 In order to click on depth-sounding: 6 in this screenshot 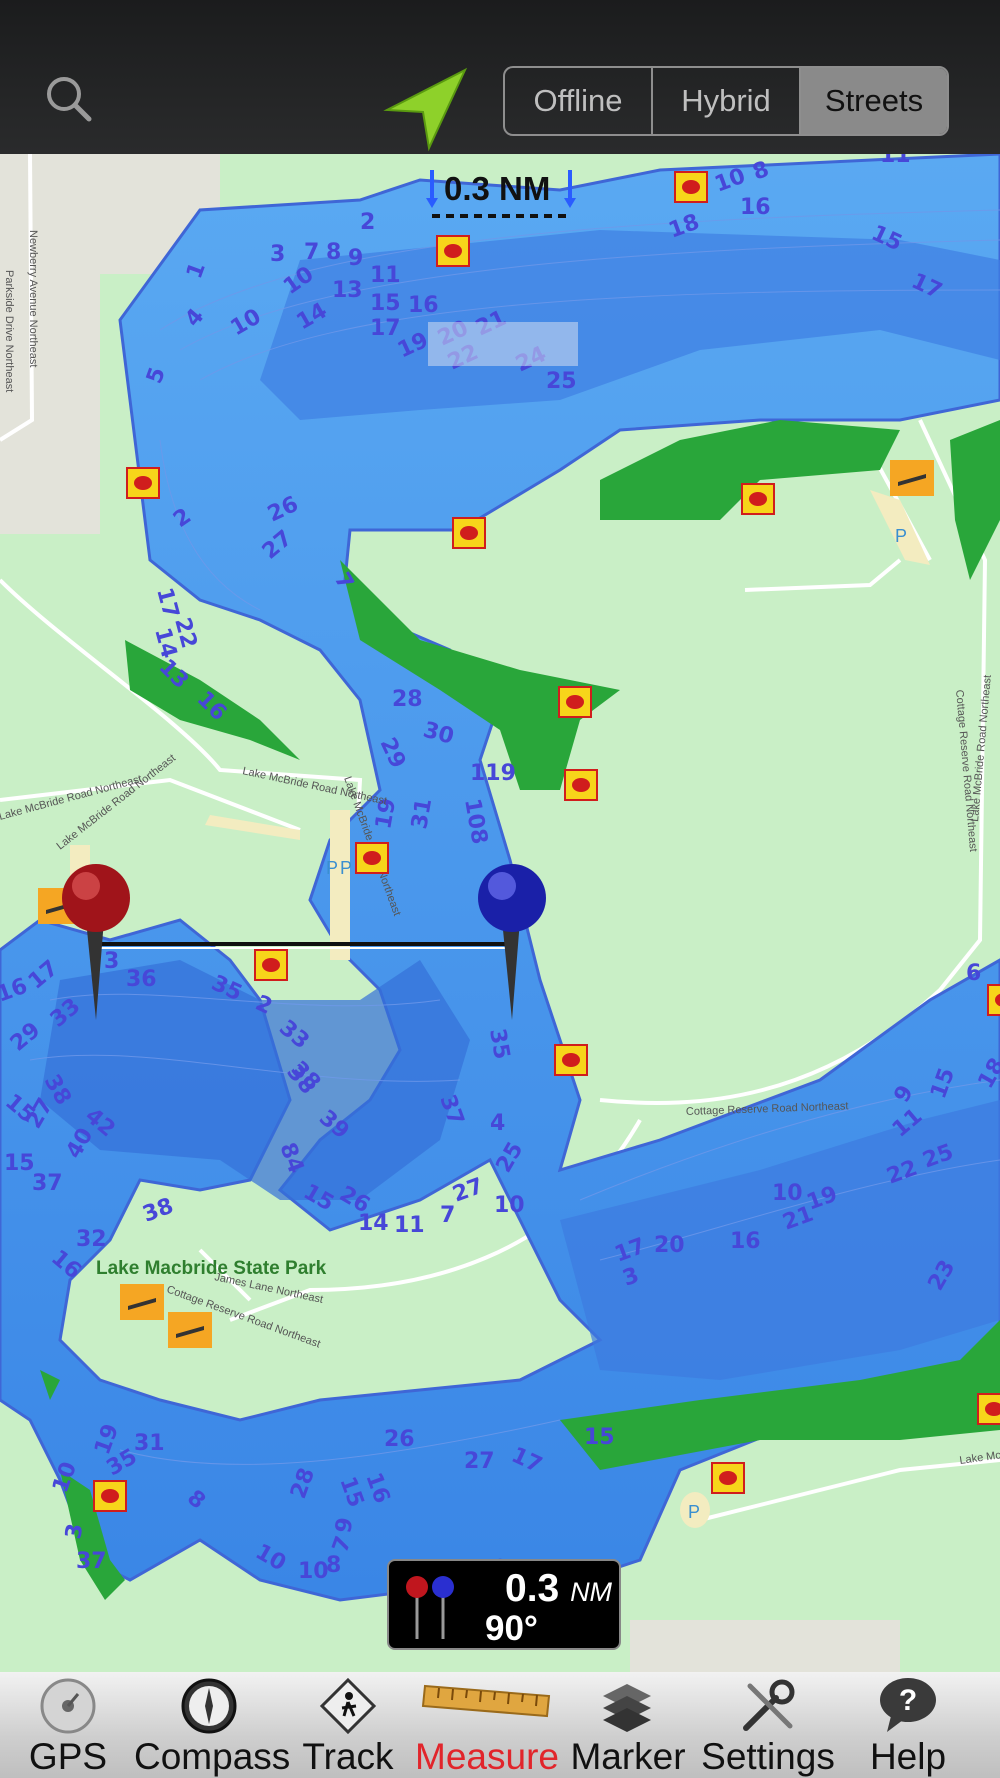, I will do `click(973, 973)`.